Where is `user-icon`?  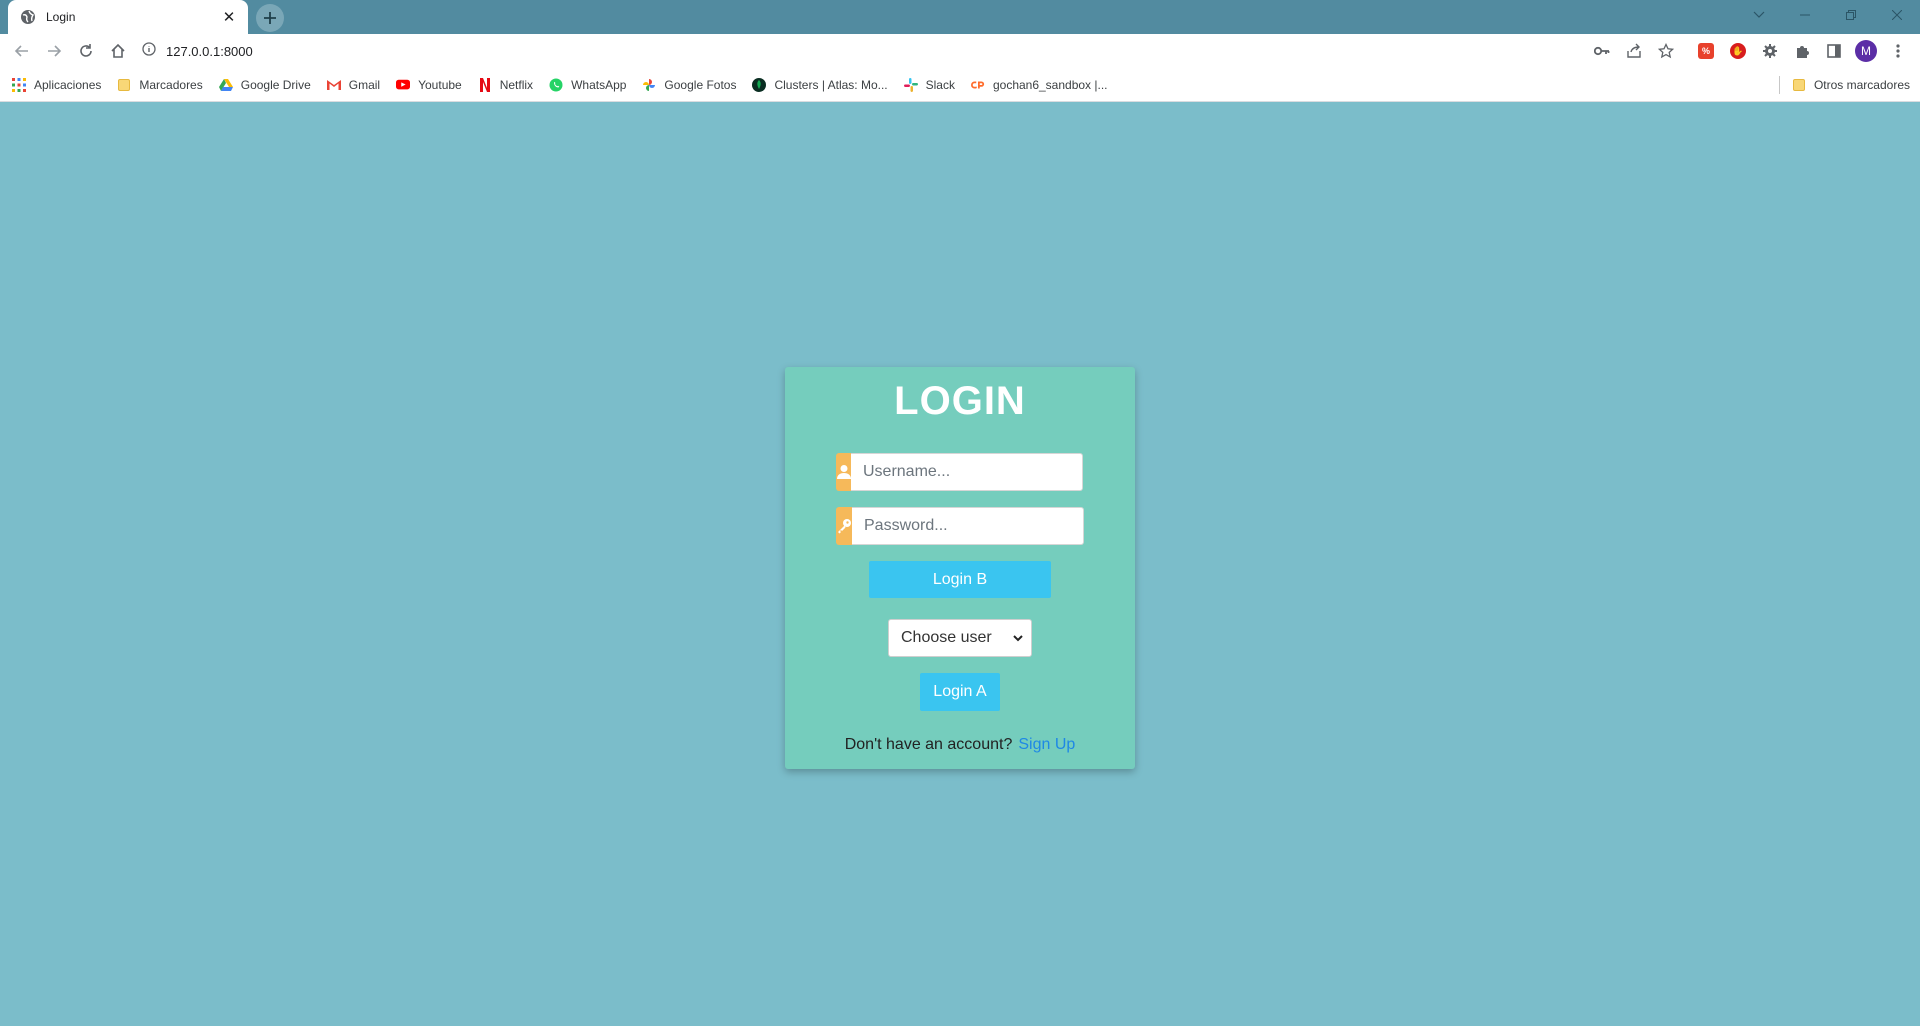
user-icon is located at coordinates (843, 472).